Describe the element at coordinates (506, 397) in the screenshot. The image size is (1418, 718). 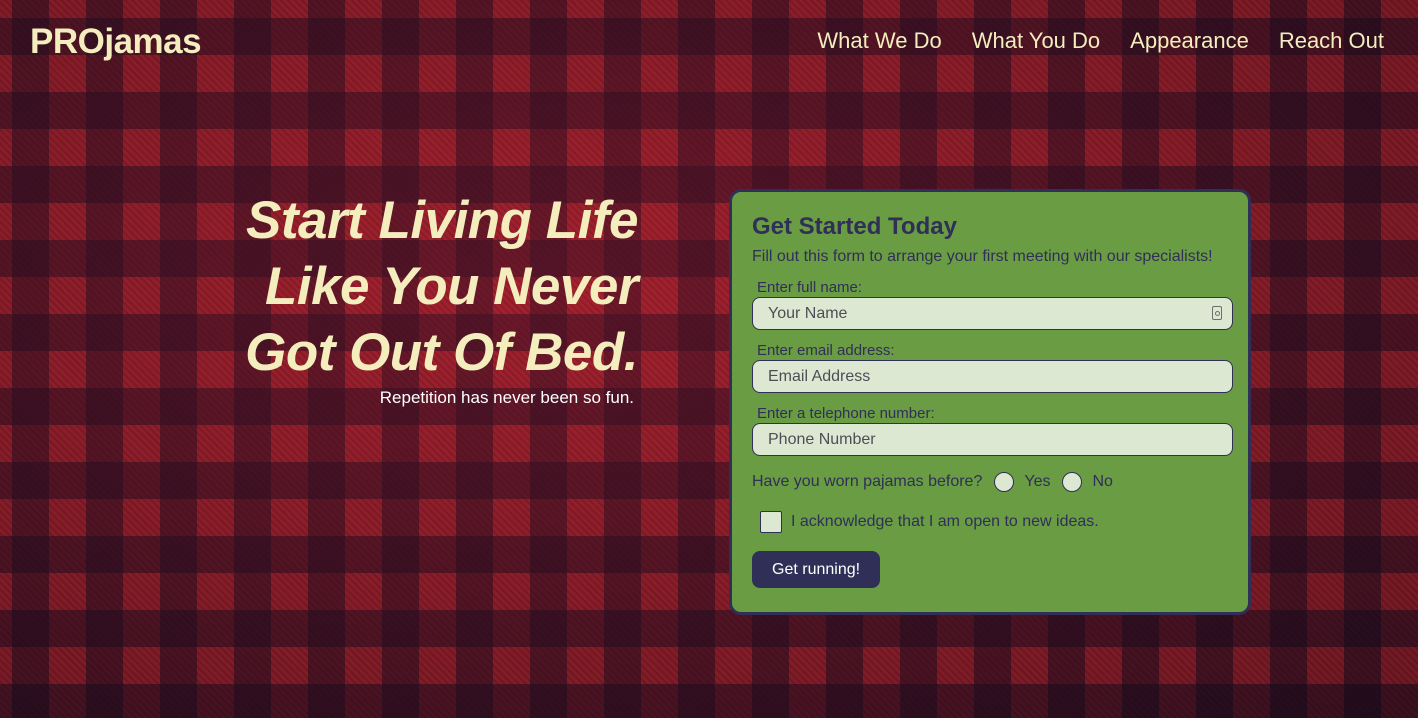
I see `hero-subtitle: Repetition has never been so fun.` at that location.